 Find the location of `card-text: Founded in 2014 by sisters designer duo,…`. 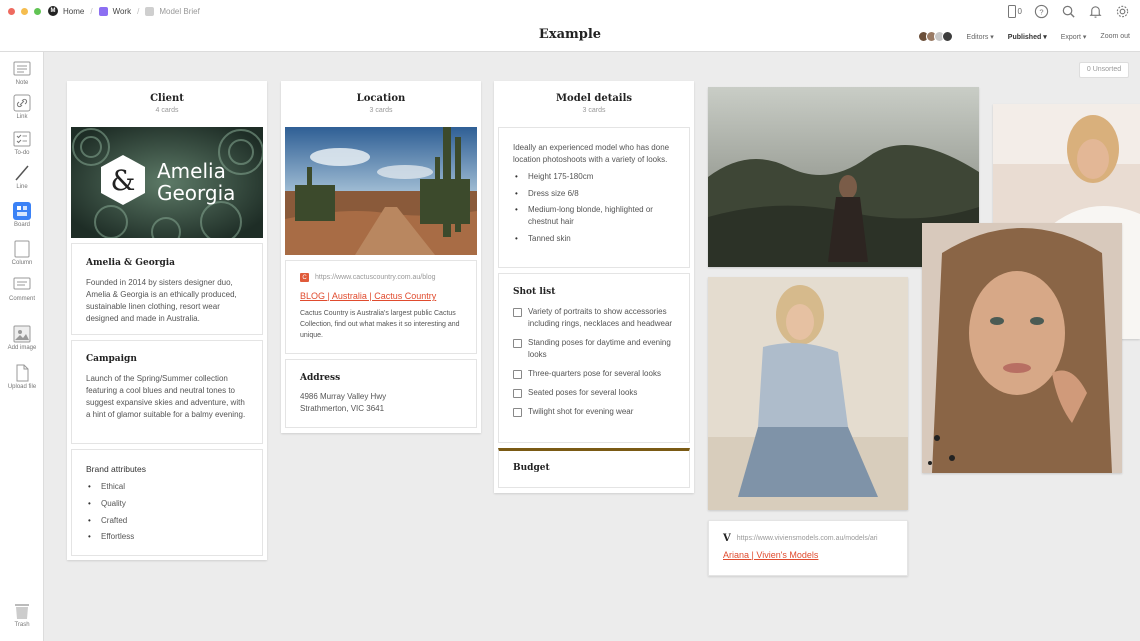

card-text: Founded in 2014 by sisters designer duo,… is located at coordinates (161, 300).